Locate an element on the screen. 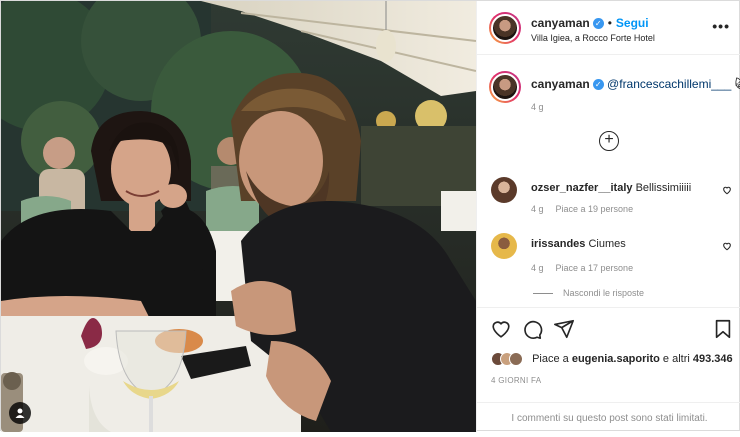 Image resolution: width=740 pixels, height=437 pixels. likes-summary: Piace a eugenia.saporito e altri 493.346 is located at coordinates (612, 359).